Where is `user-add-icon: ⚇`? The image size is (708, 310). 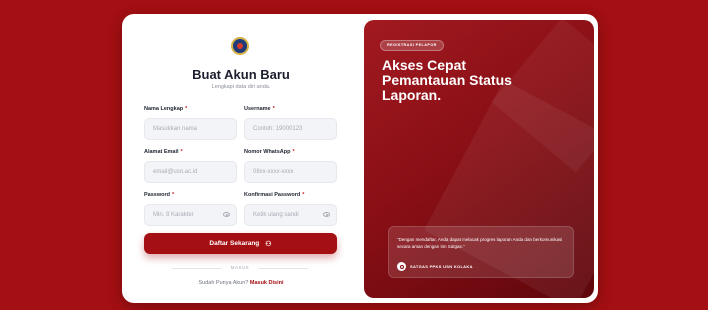 user-add-icon: ⚇ is located at coordinates (268, 244).